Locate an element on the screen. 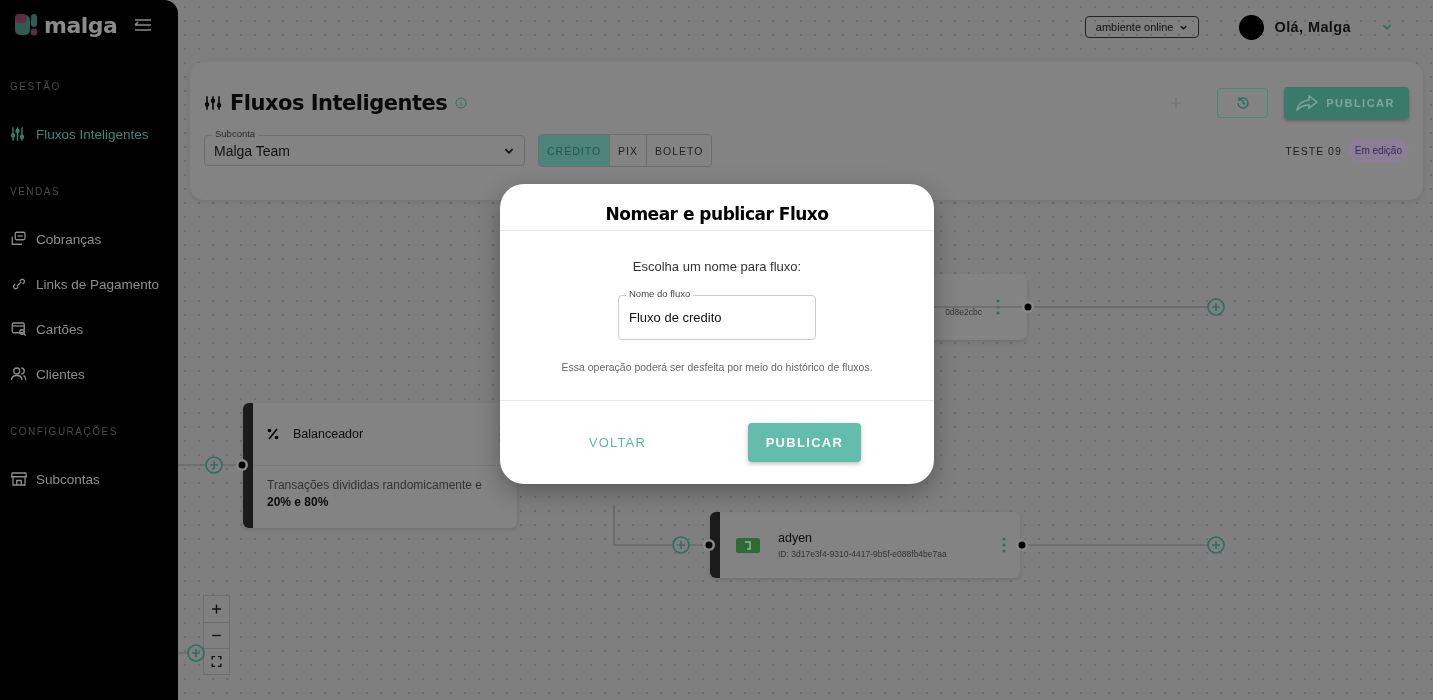 This screenshot has height=700, width=1433. connector-line is located at coordinates (643, 525).